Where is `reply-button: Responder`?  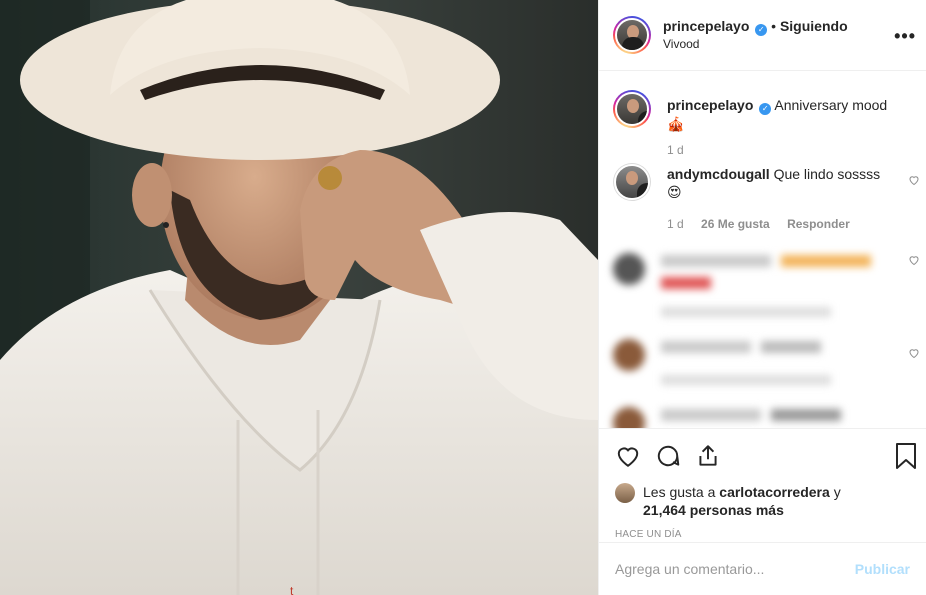 reply-button: Responder is located at coordinates (818, 224).